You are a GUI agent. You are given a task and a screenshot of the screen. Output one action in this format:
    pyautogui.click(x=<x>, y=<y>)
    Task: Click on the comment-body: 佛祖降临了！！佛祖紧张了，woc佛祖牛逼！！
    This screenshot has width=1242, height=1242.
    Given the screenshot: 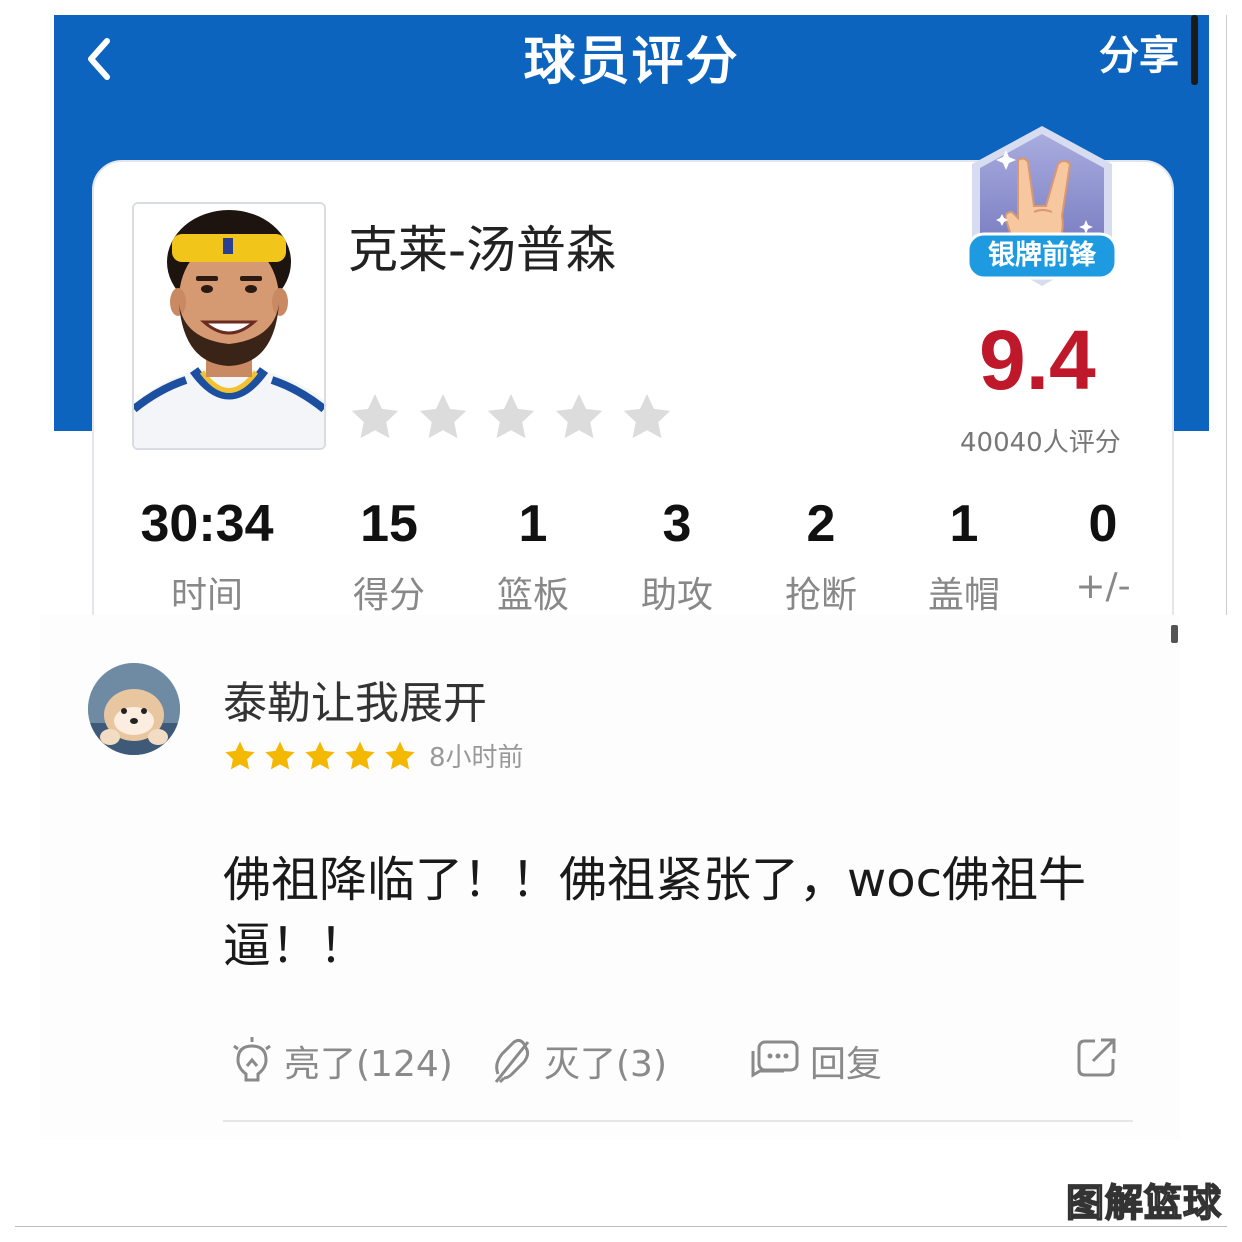 What is the action you would take?
    pyautogui.click(x=655, y=913)
    